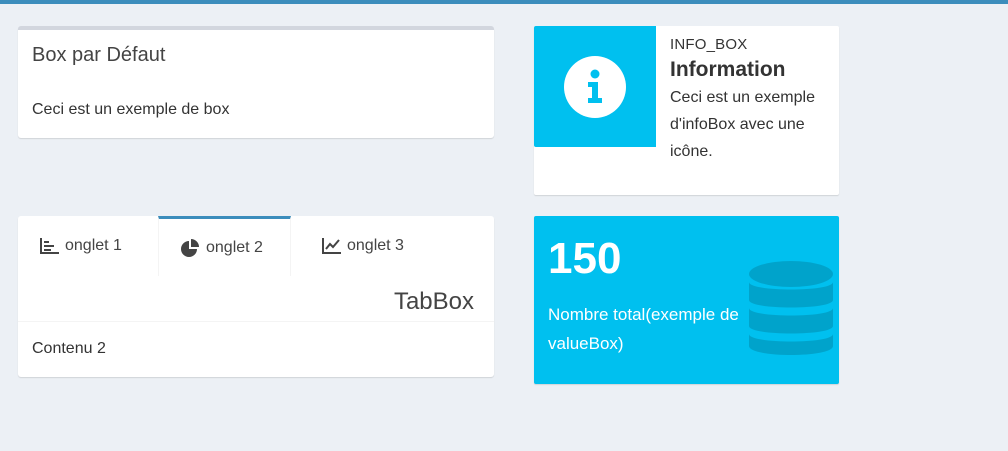  I want to click on pie-chart-icon, so click(190, 247).